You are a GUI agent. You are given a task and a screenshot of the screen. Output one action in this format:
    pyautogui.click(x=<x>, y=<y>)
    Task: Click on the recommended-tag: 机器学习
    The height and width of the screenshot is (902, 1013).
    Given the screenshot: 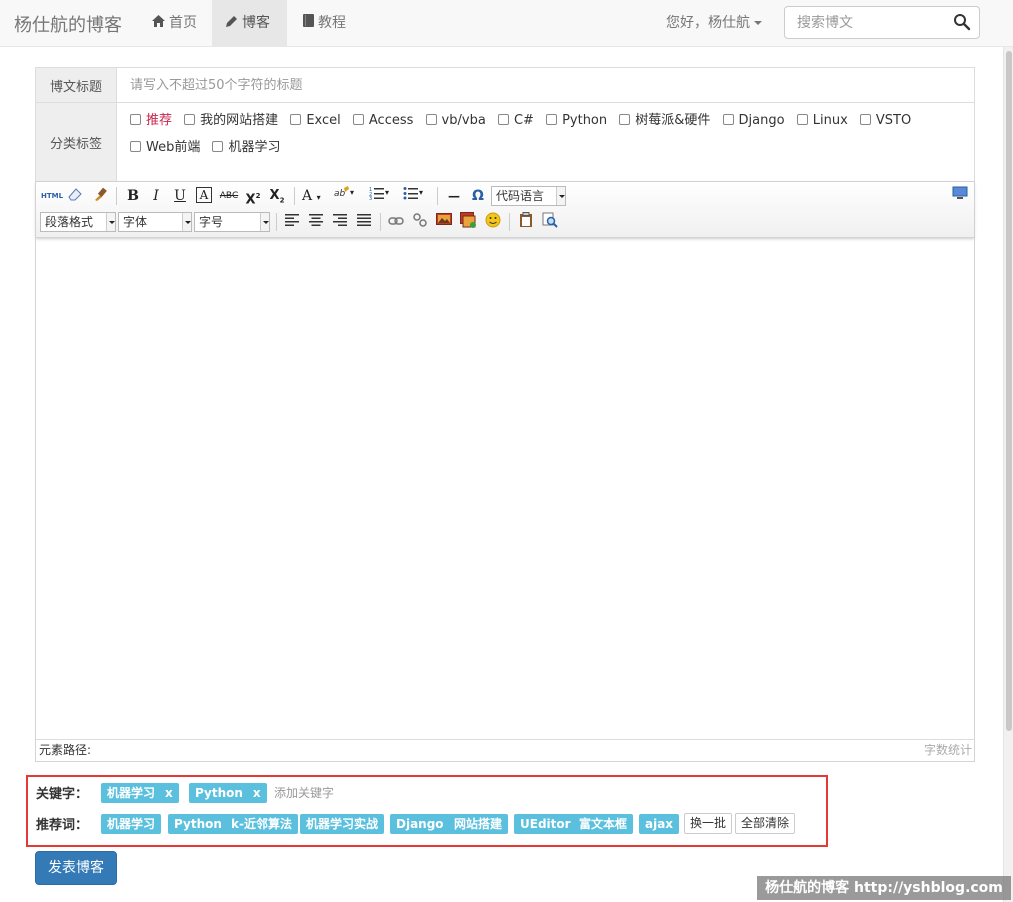 What is the action you would take?
    pyautogui.click(x=131, y=824)
    